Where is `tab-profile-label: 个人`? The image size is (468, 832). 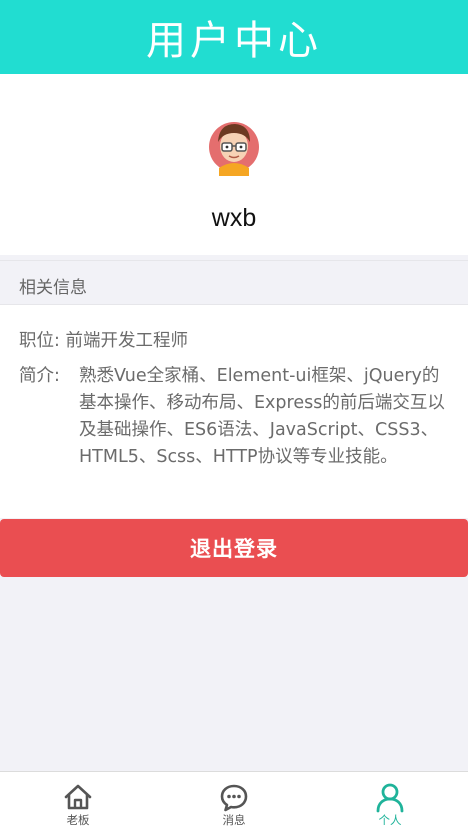
tab-profile-label: 个人 is located at coordinates (390, 820).